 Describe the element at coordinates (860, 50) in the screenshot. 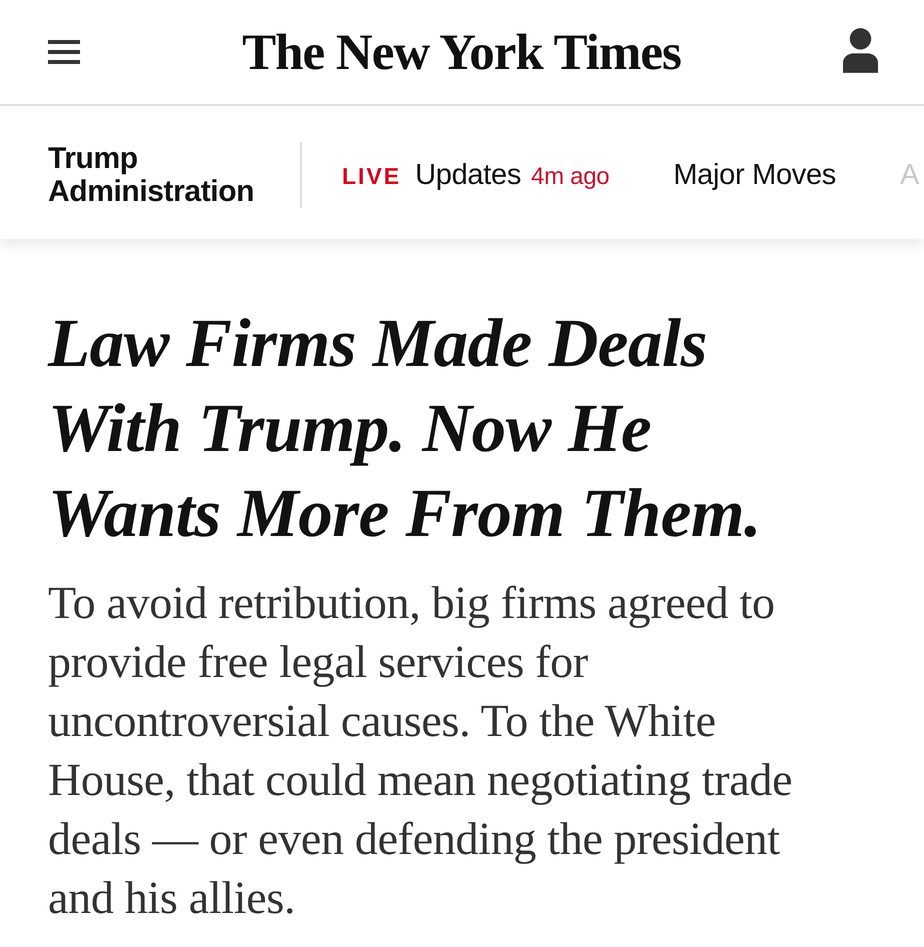

I see `account-icon` at that location.